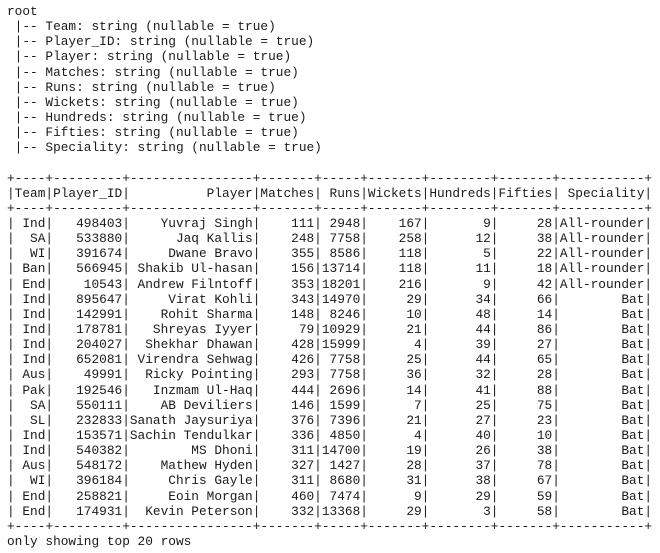 The image size is (660, 553). I want to click on schema-field-speciality: |-- Speciality: string (nullable = true), so click(164, 148).